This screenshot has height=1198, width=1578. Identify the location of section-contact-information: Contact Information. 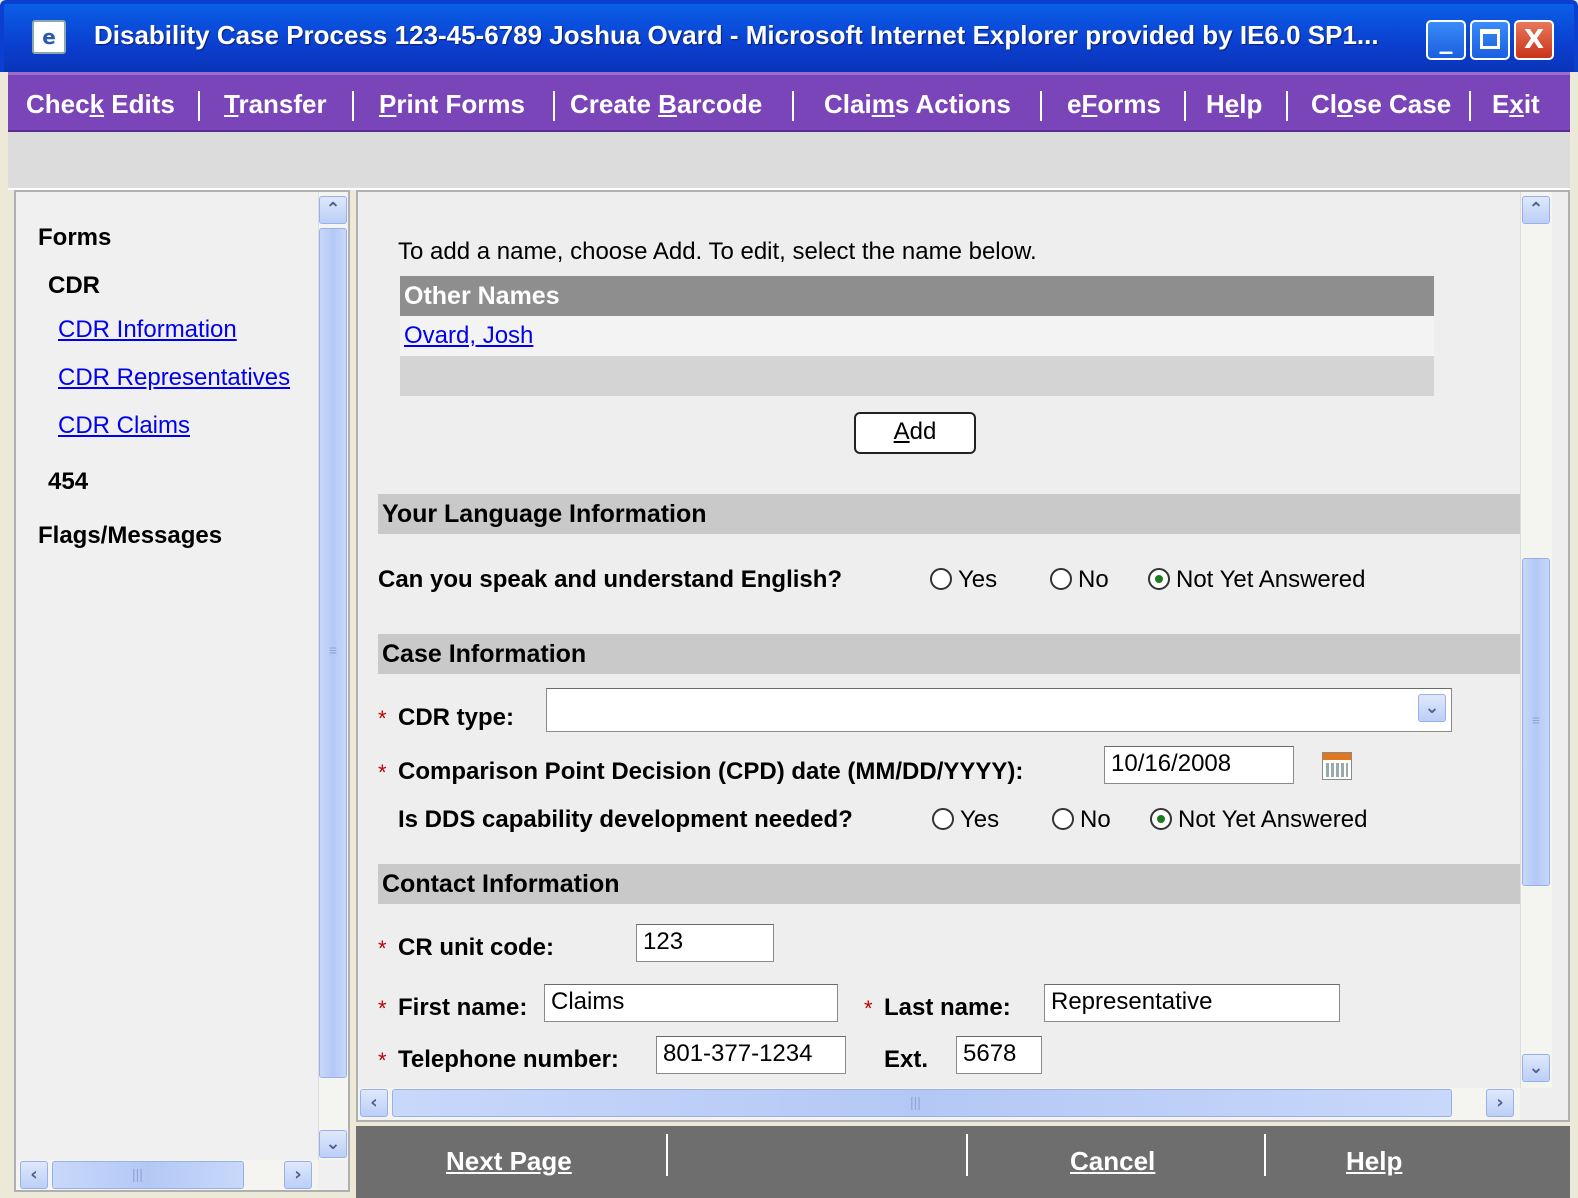
(949, 884).